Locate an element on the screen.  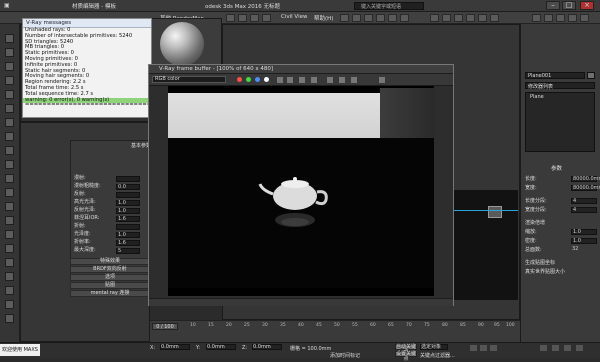
move-icon is located at coordinates (242, 18).